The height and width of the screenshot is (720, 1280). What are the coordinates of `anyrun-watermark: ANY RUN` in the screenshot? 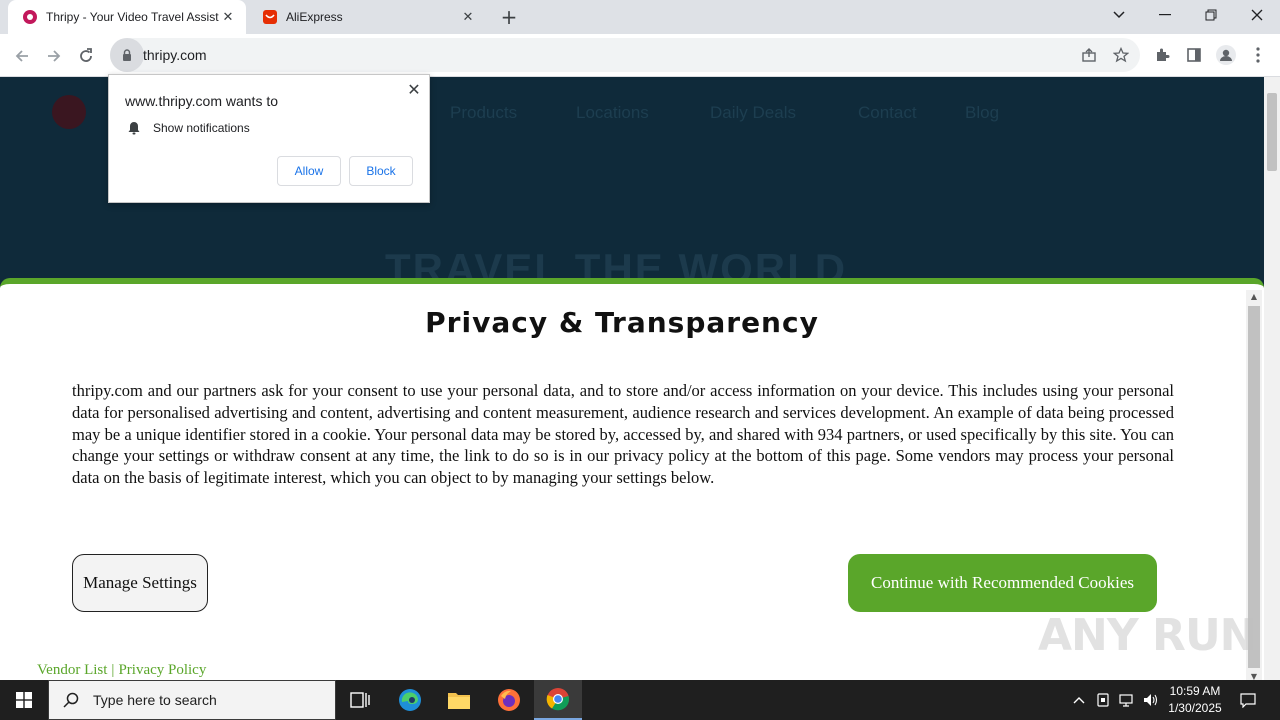 It's located at (1147, 635).